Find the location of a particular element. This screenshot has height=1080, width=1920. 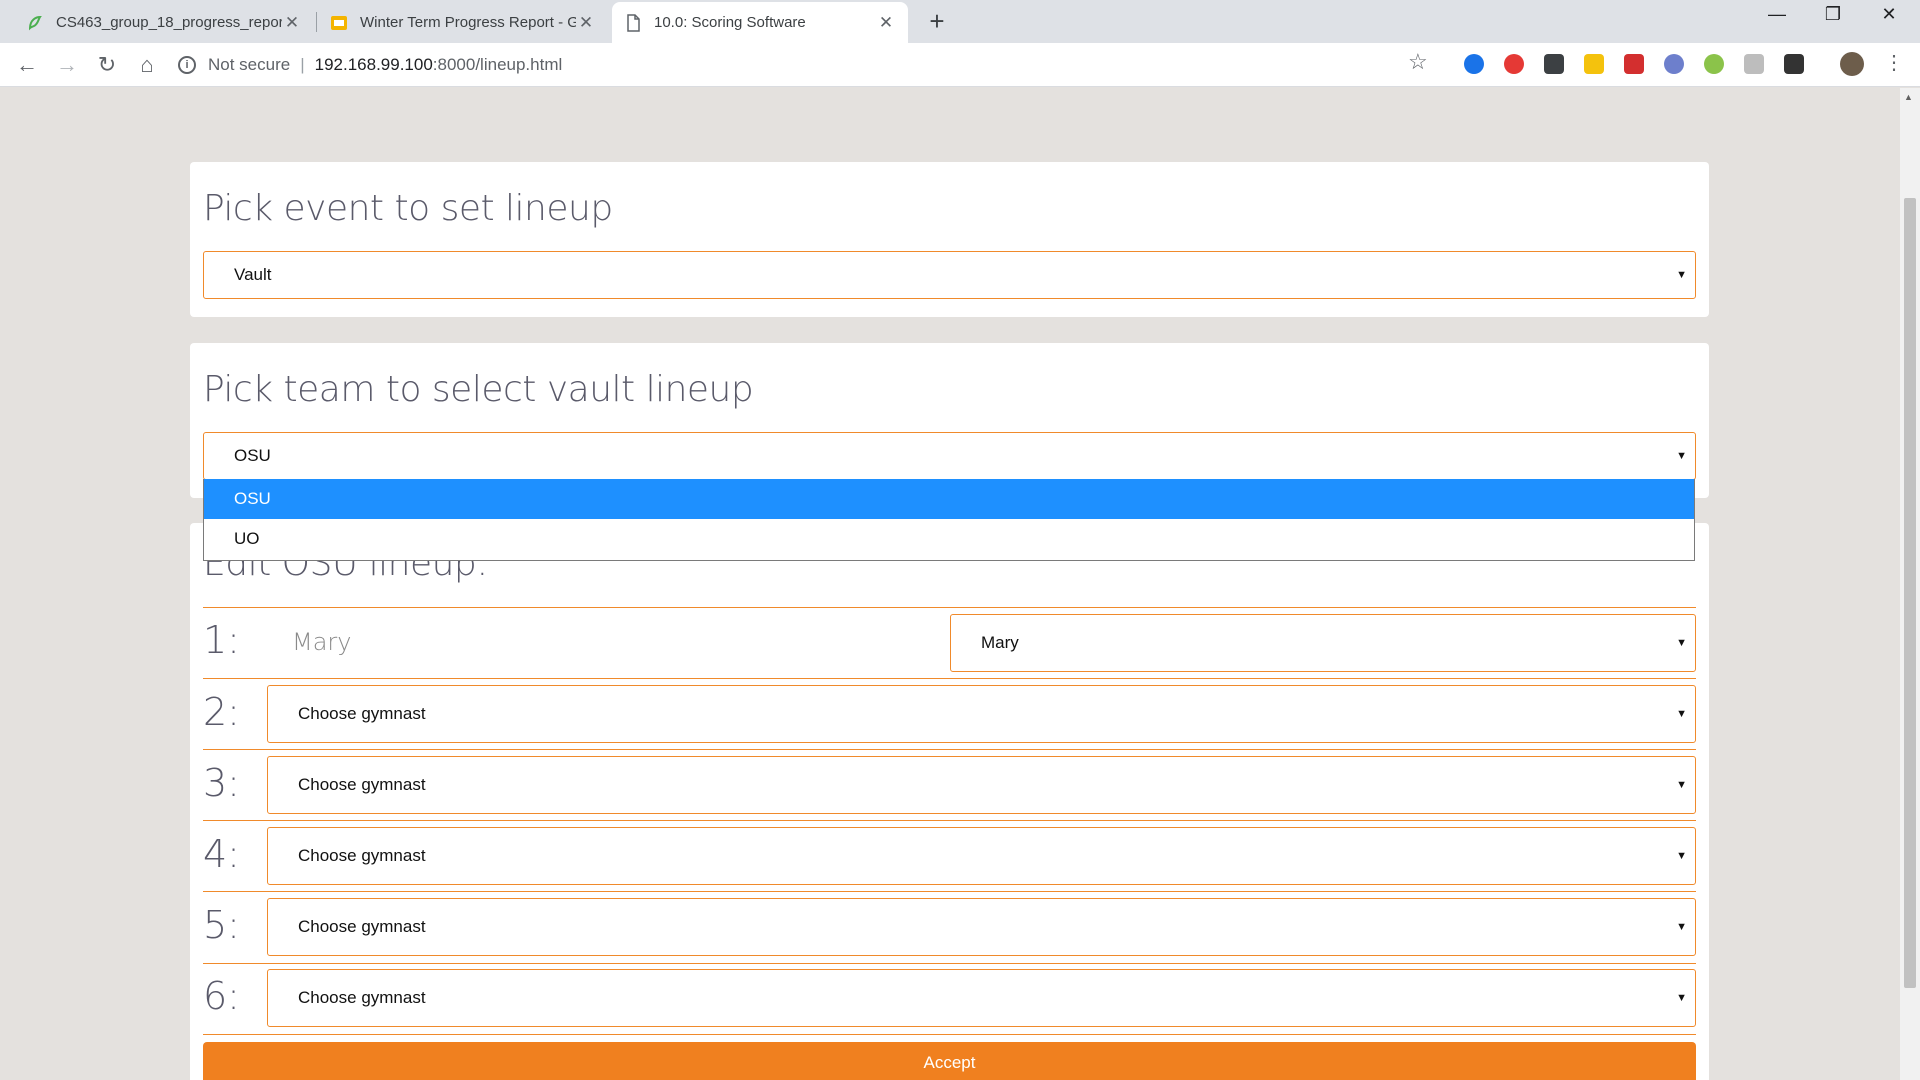

overleaf-icon is located at coordinates (35, 23).